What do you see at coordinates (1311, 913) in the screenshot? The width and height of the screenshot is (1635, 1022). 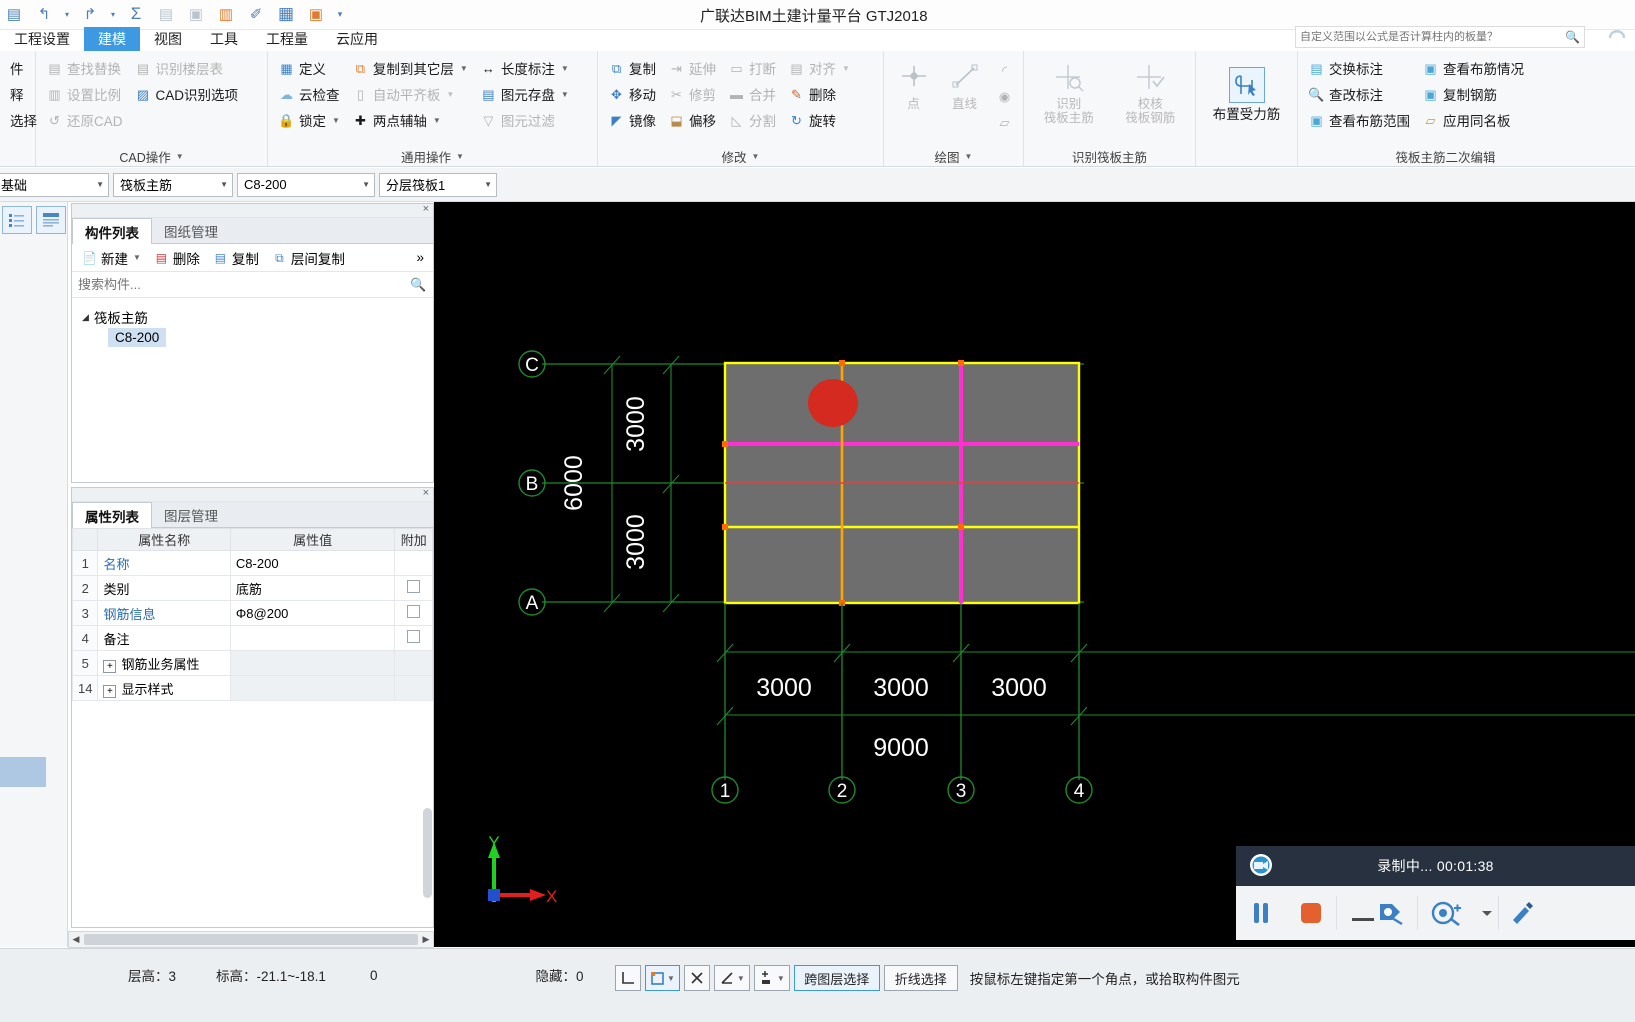 I see `stop-button` at bounding box center [1311, 913].